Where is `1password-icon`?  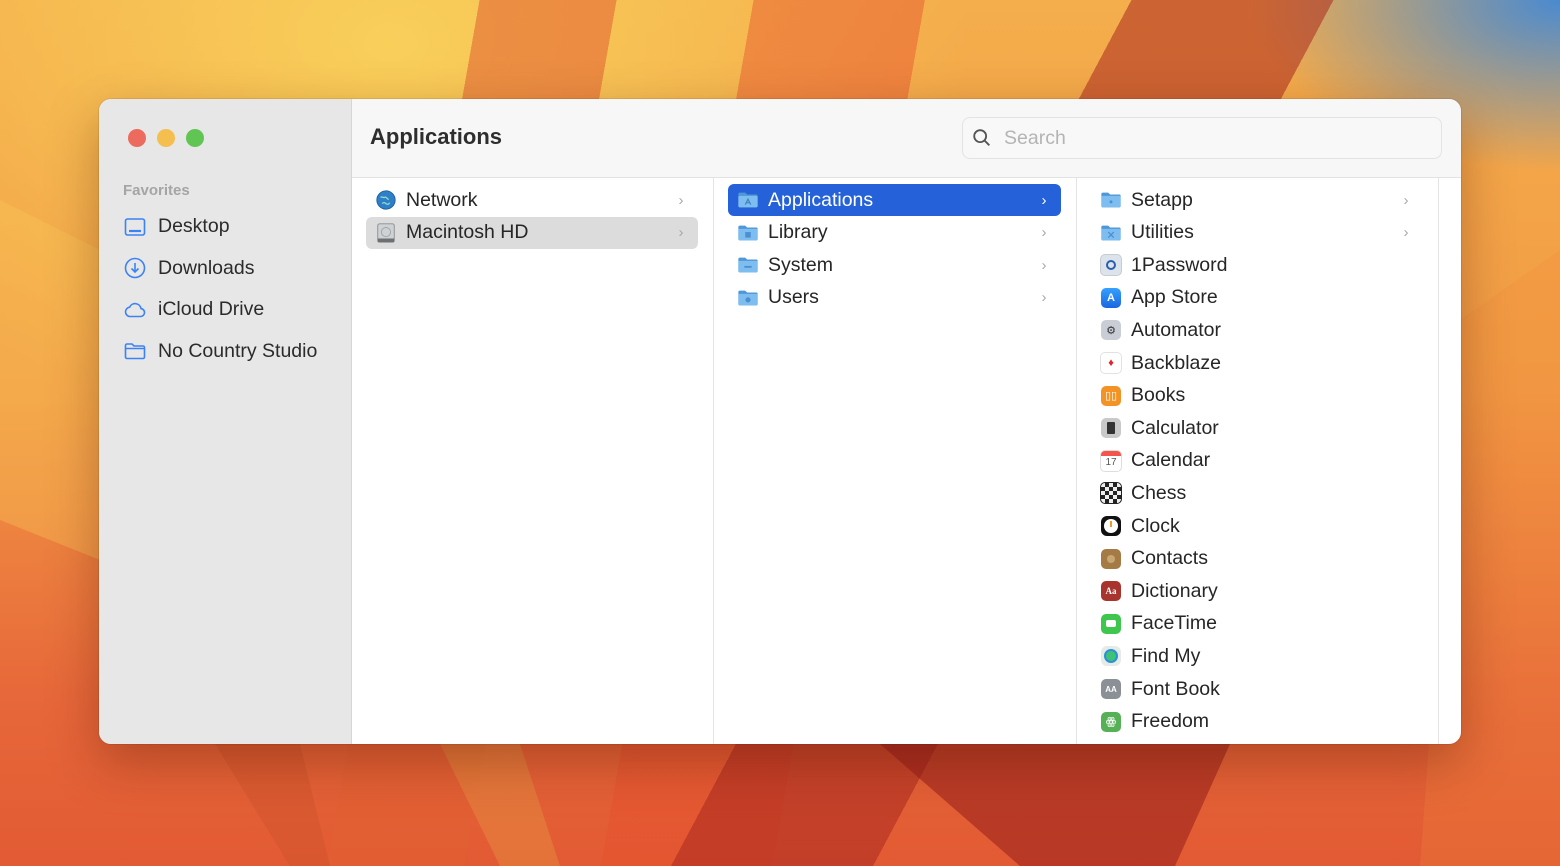
1password-icon is located at coordinates (1111, 265).